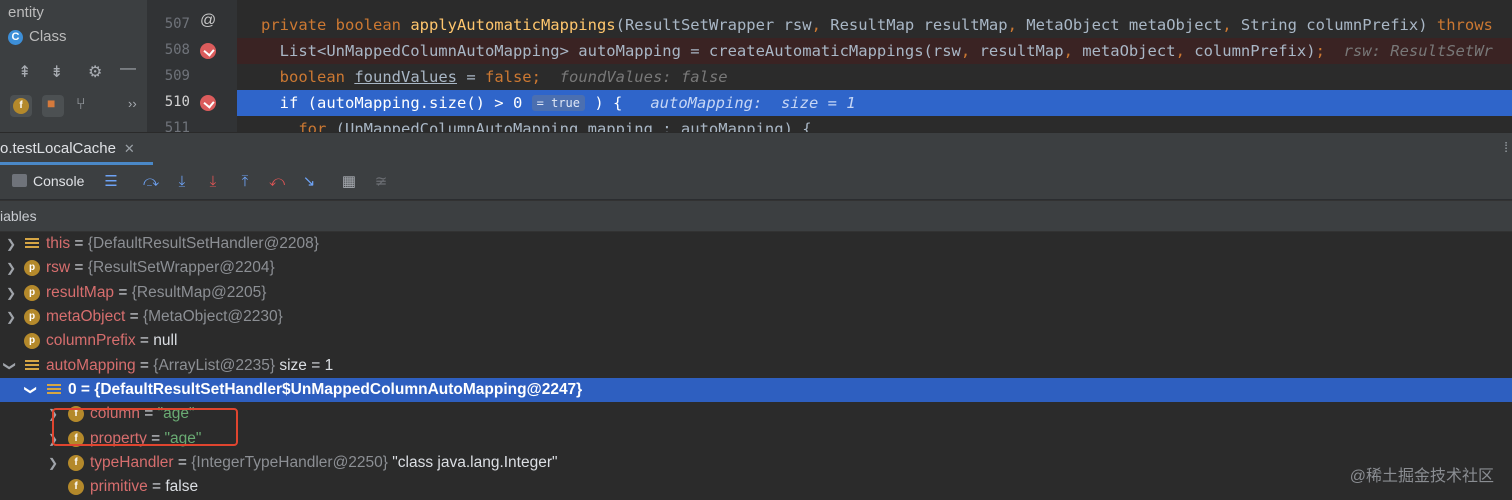 This screenshot has width=1512, height=500. What do you see at coordinates (51, 103) in the screenshot?
I see `lock-icon: ■` at bounding box center [51, 103].